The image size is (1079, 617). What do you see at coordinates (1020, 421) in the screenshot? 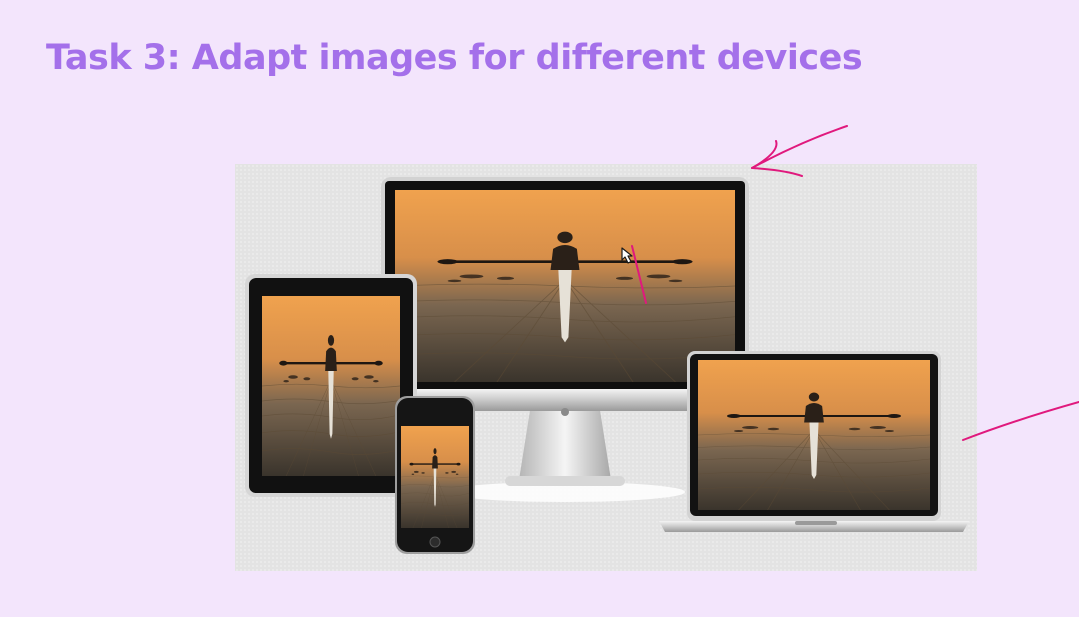
I see `arrow-annotation-right` at bounding box center [1020, 421].